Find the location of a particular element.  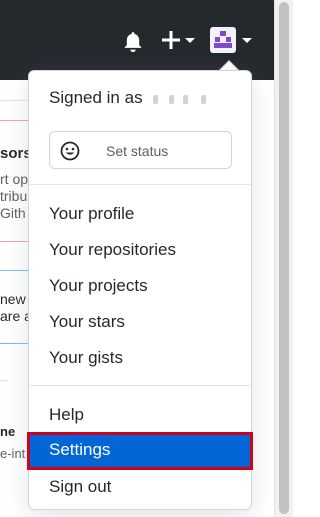

user-menu-toggle is located at coordinates (233, 41).